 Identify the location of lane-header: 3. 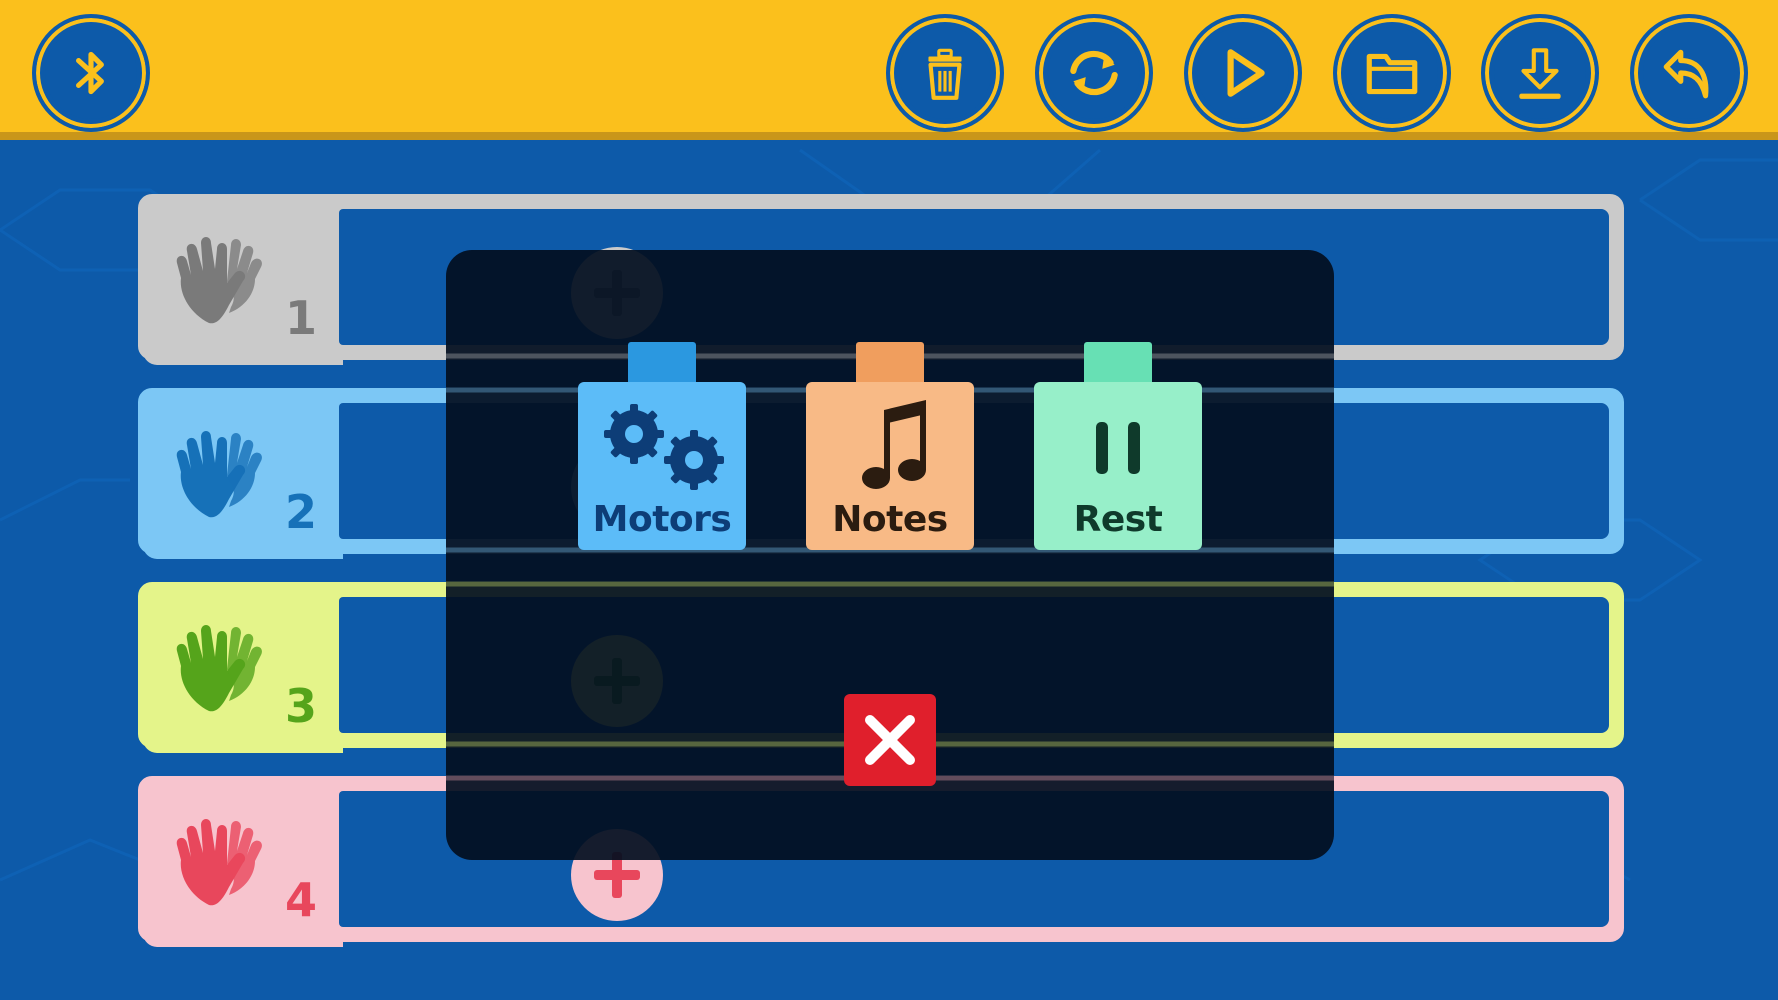
(243, 670).